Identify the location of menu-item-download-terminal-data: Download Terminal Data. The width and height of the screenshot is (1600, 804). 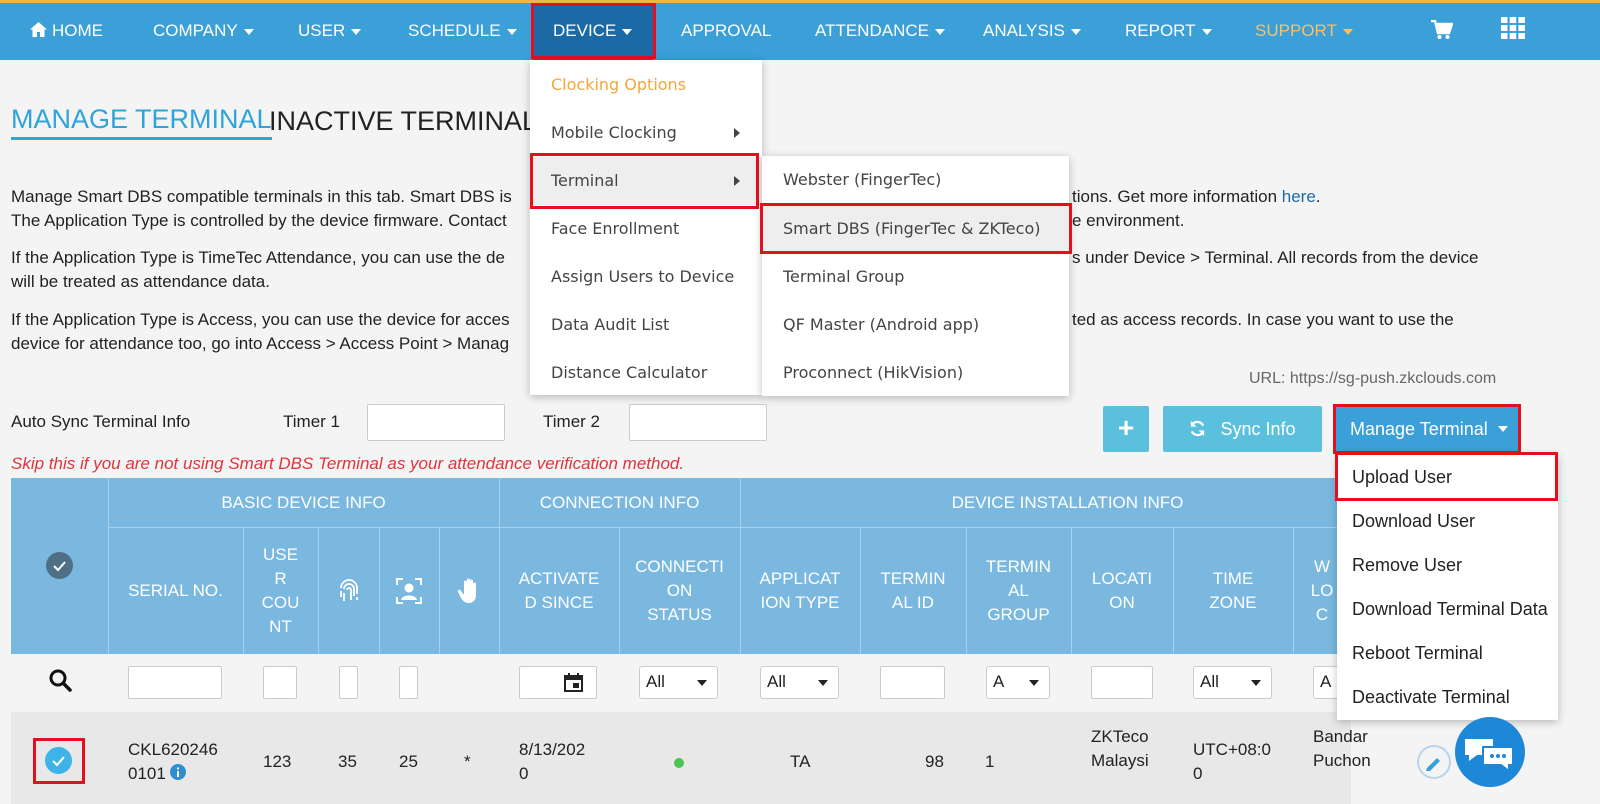
(1442, 609).